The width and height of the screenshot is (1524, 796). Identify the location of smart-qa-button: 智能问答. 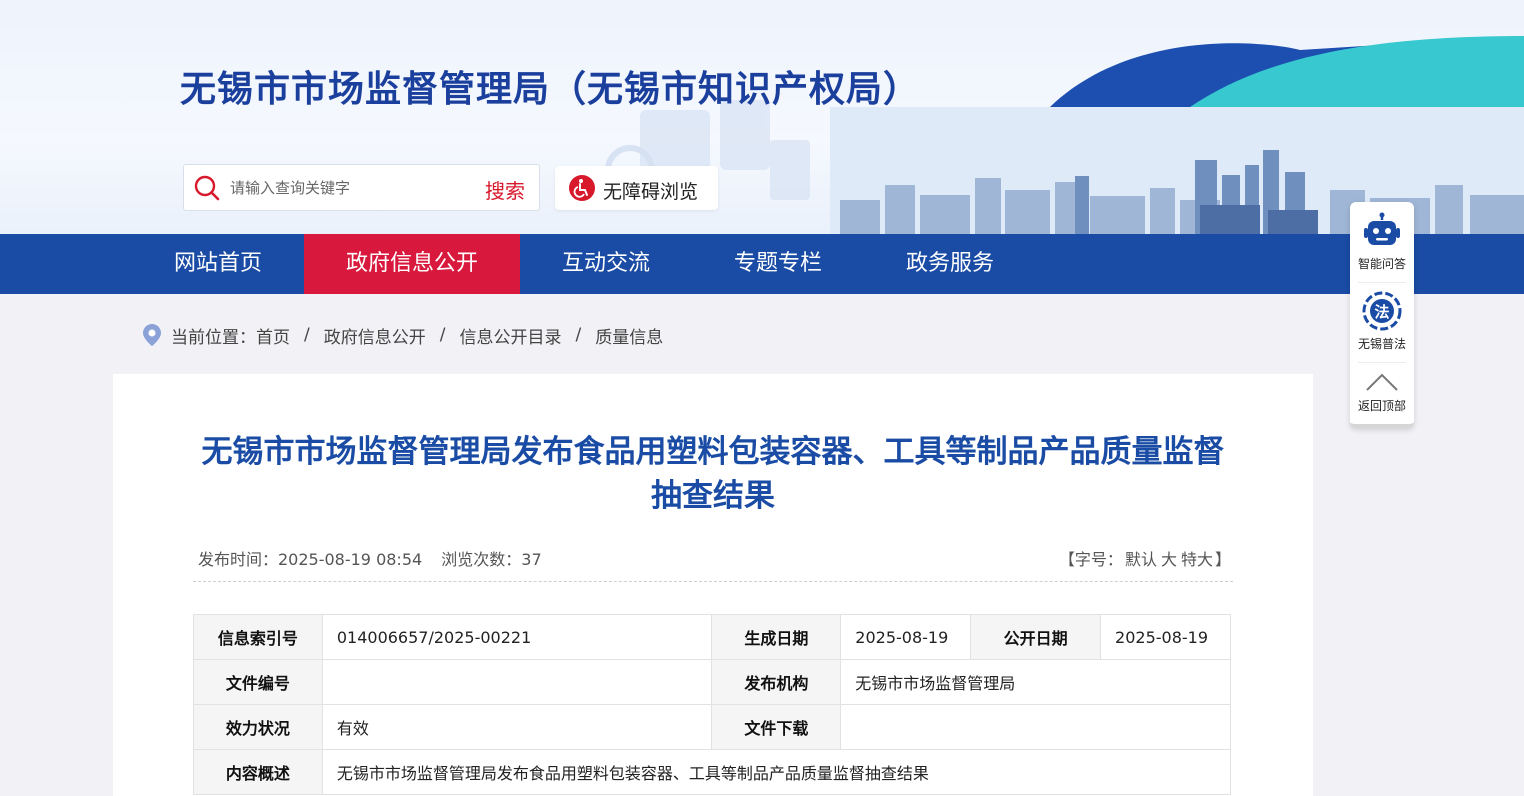
(1382, 242).